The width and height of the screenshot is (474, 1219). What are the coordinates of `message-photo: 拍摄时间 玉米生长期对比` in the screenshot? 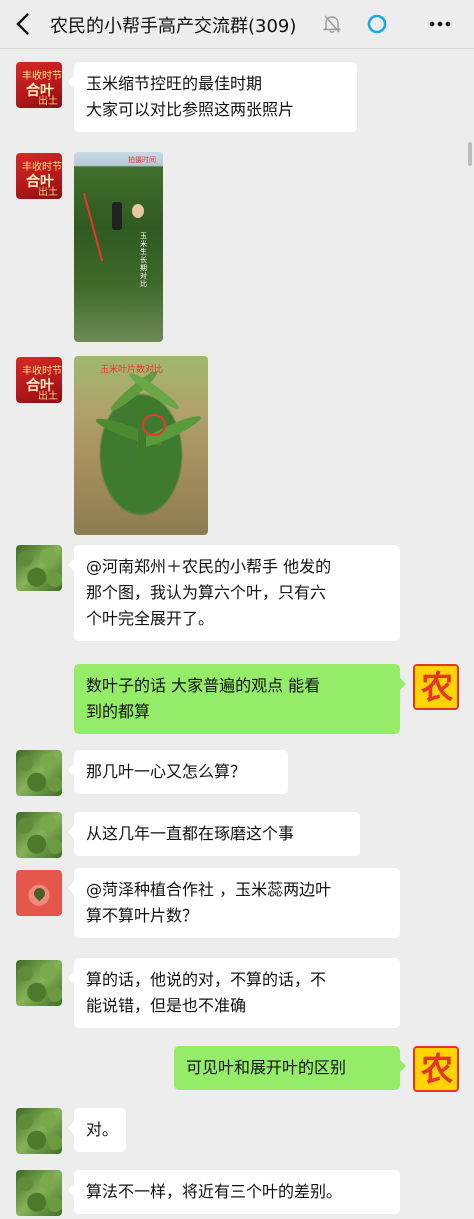 It's located at (118, 247).